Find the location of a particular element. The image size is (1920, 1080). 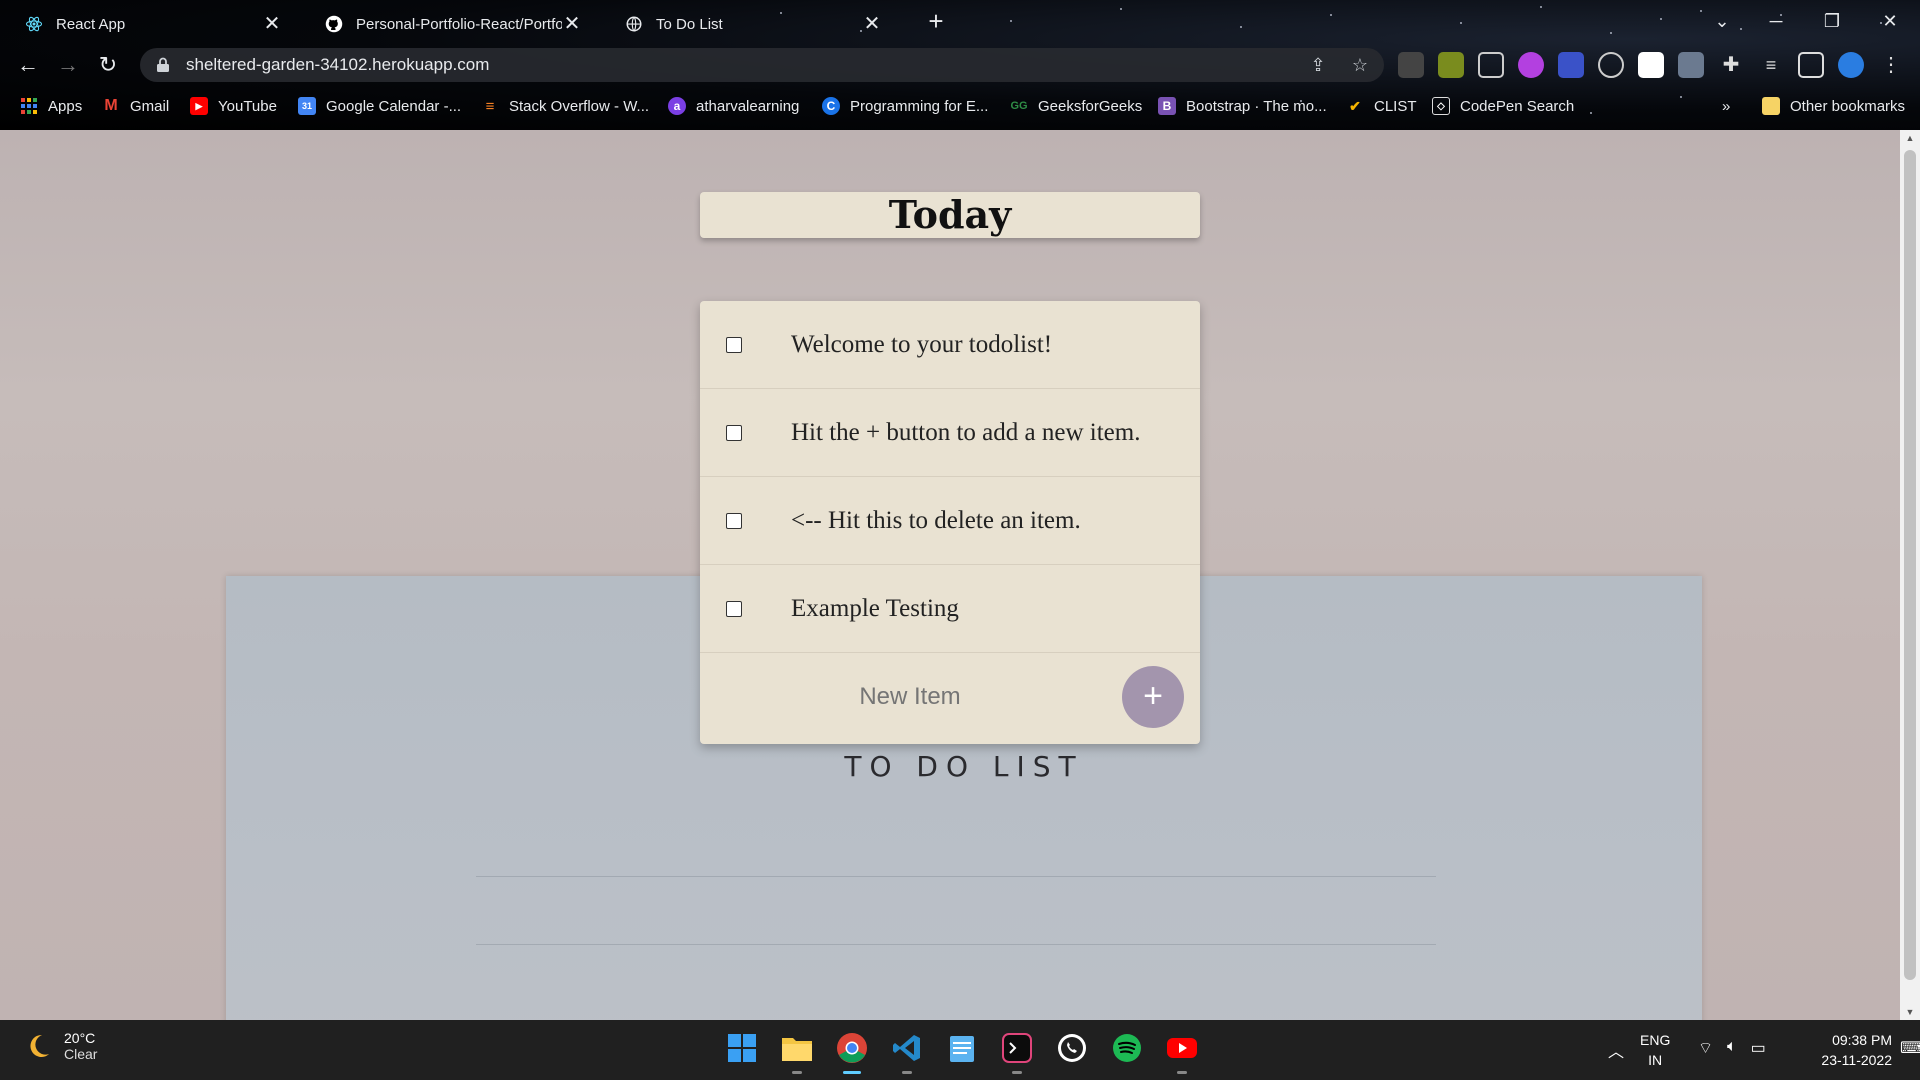

restore-icon: ❐ is located at coordinates (1832, 21).